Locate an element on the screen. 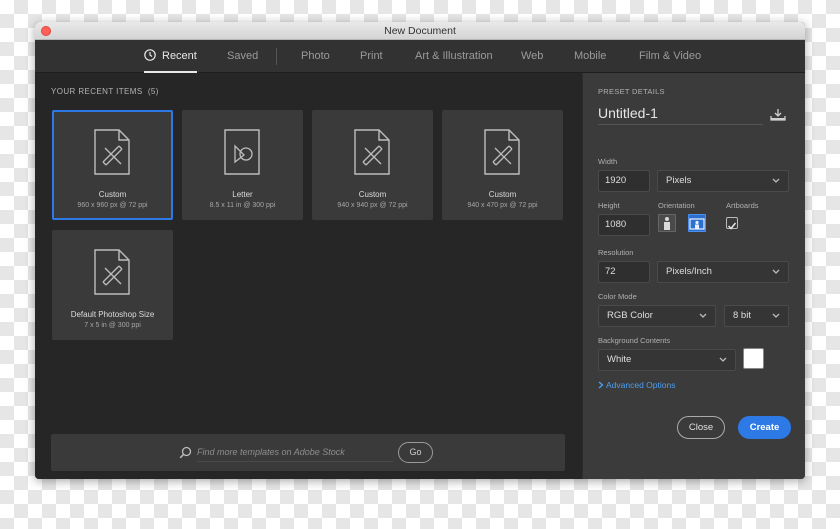 The height and width of the screenshot is (529, 840). heading-text: YOUR RECENT ITEMS is located at coordinates (97, 91).